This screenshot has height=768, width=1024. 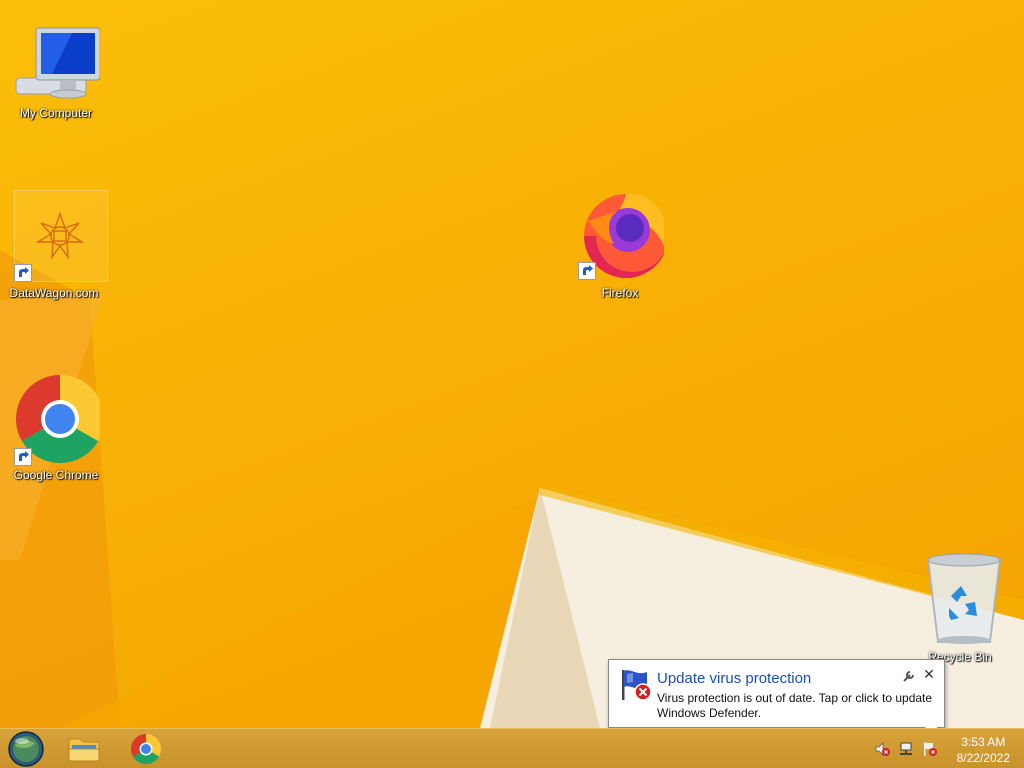 What do you see at coordinates (909, 676) in the screenshot?
I see `wrench-icon` at bounding box center [909, 676].